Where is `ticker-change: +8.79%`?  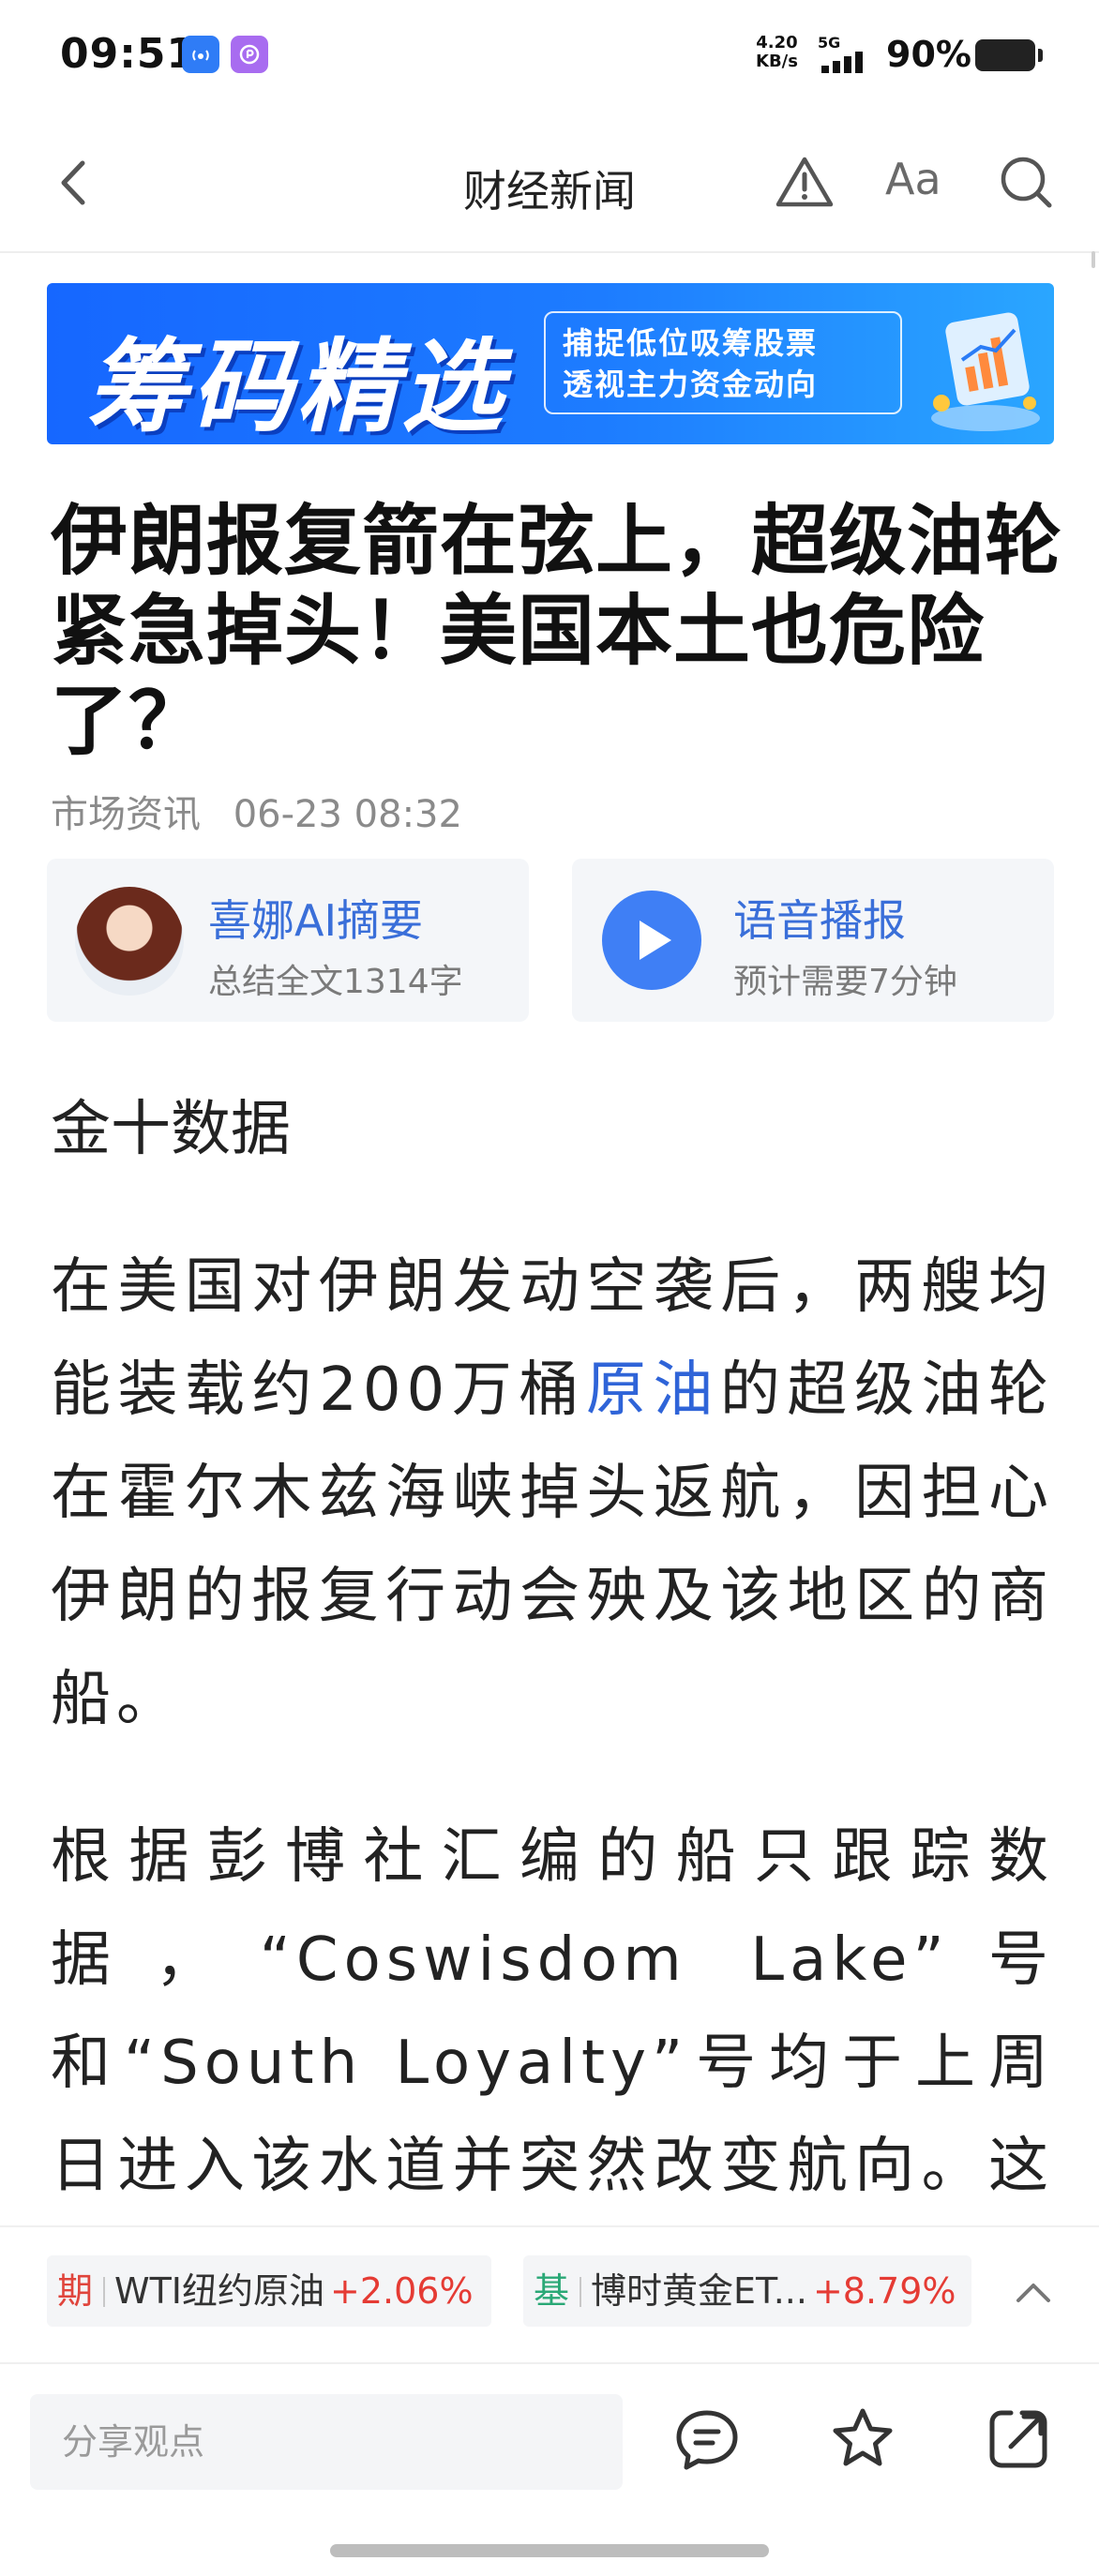 ticker-change: +8.79% is located at coordinates (884, 2291).